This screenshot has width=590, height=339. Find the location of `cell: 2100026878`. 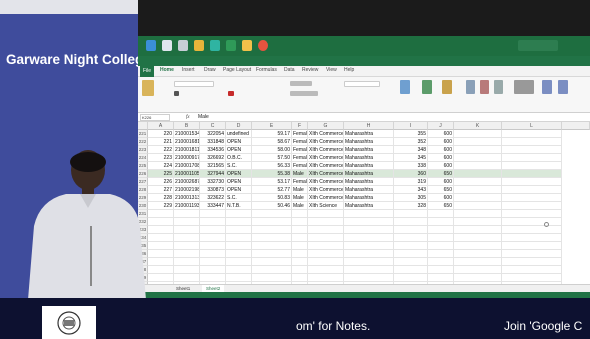

cell: 2100026878 is located at coordinates (187, 182).